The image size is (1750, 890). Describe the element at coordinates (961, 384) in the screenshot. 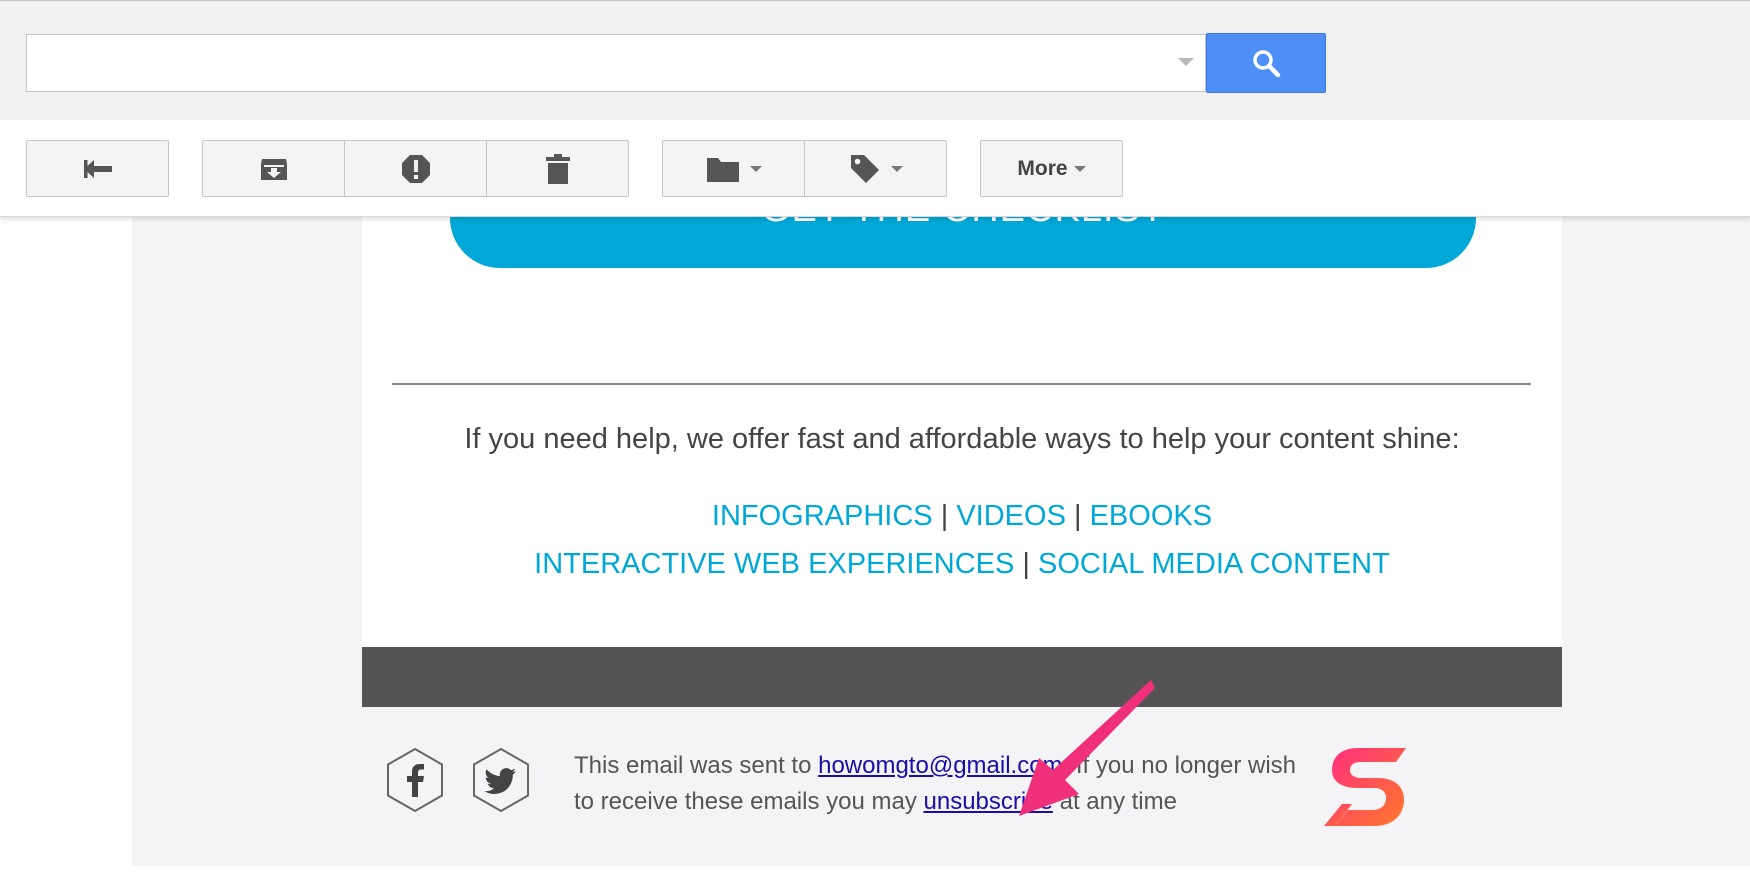

I see `divider` at that location.